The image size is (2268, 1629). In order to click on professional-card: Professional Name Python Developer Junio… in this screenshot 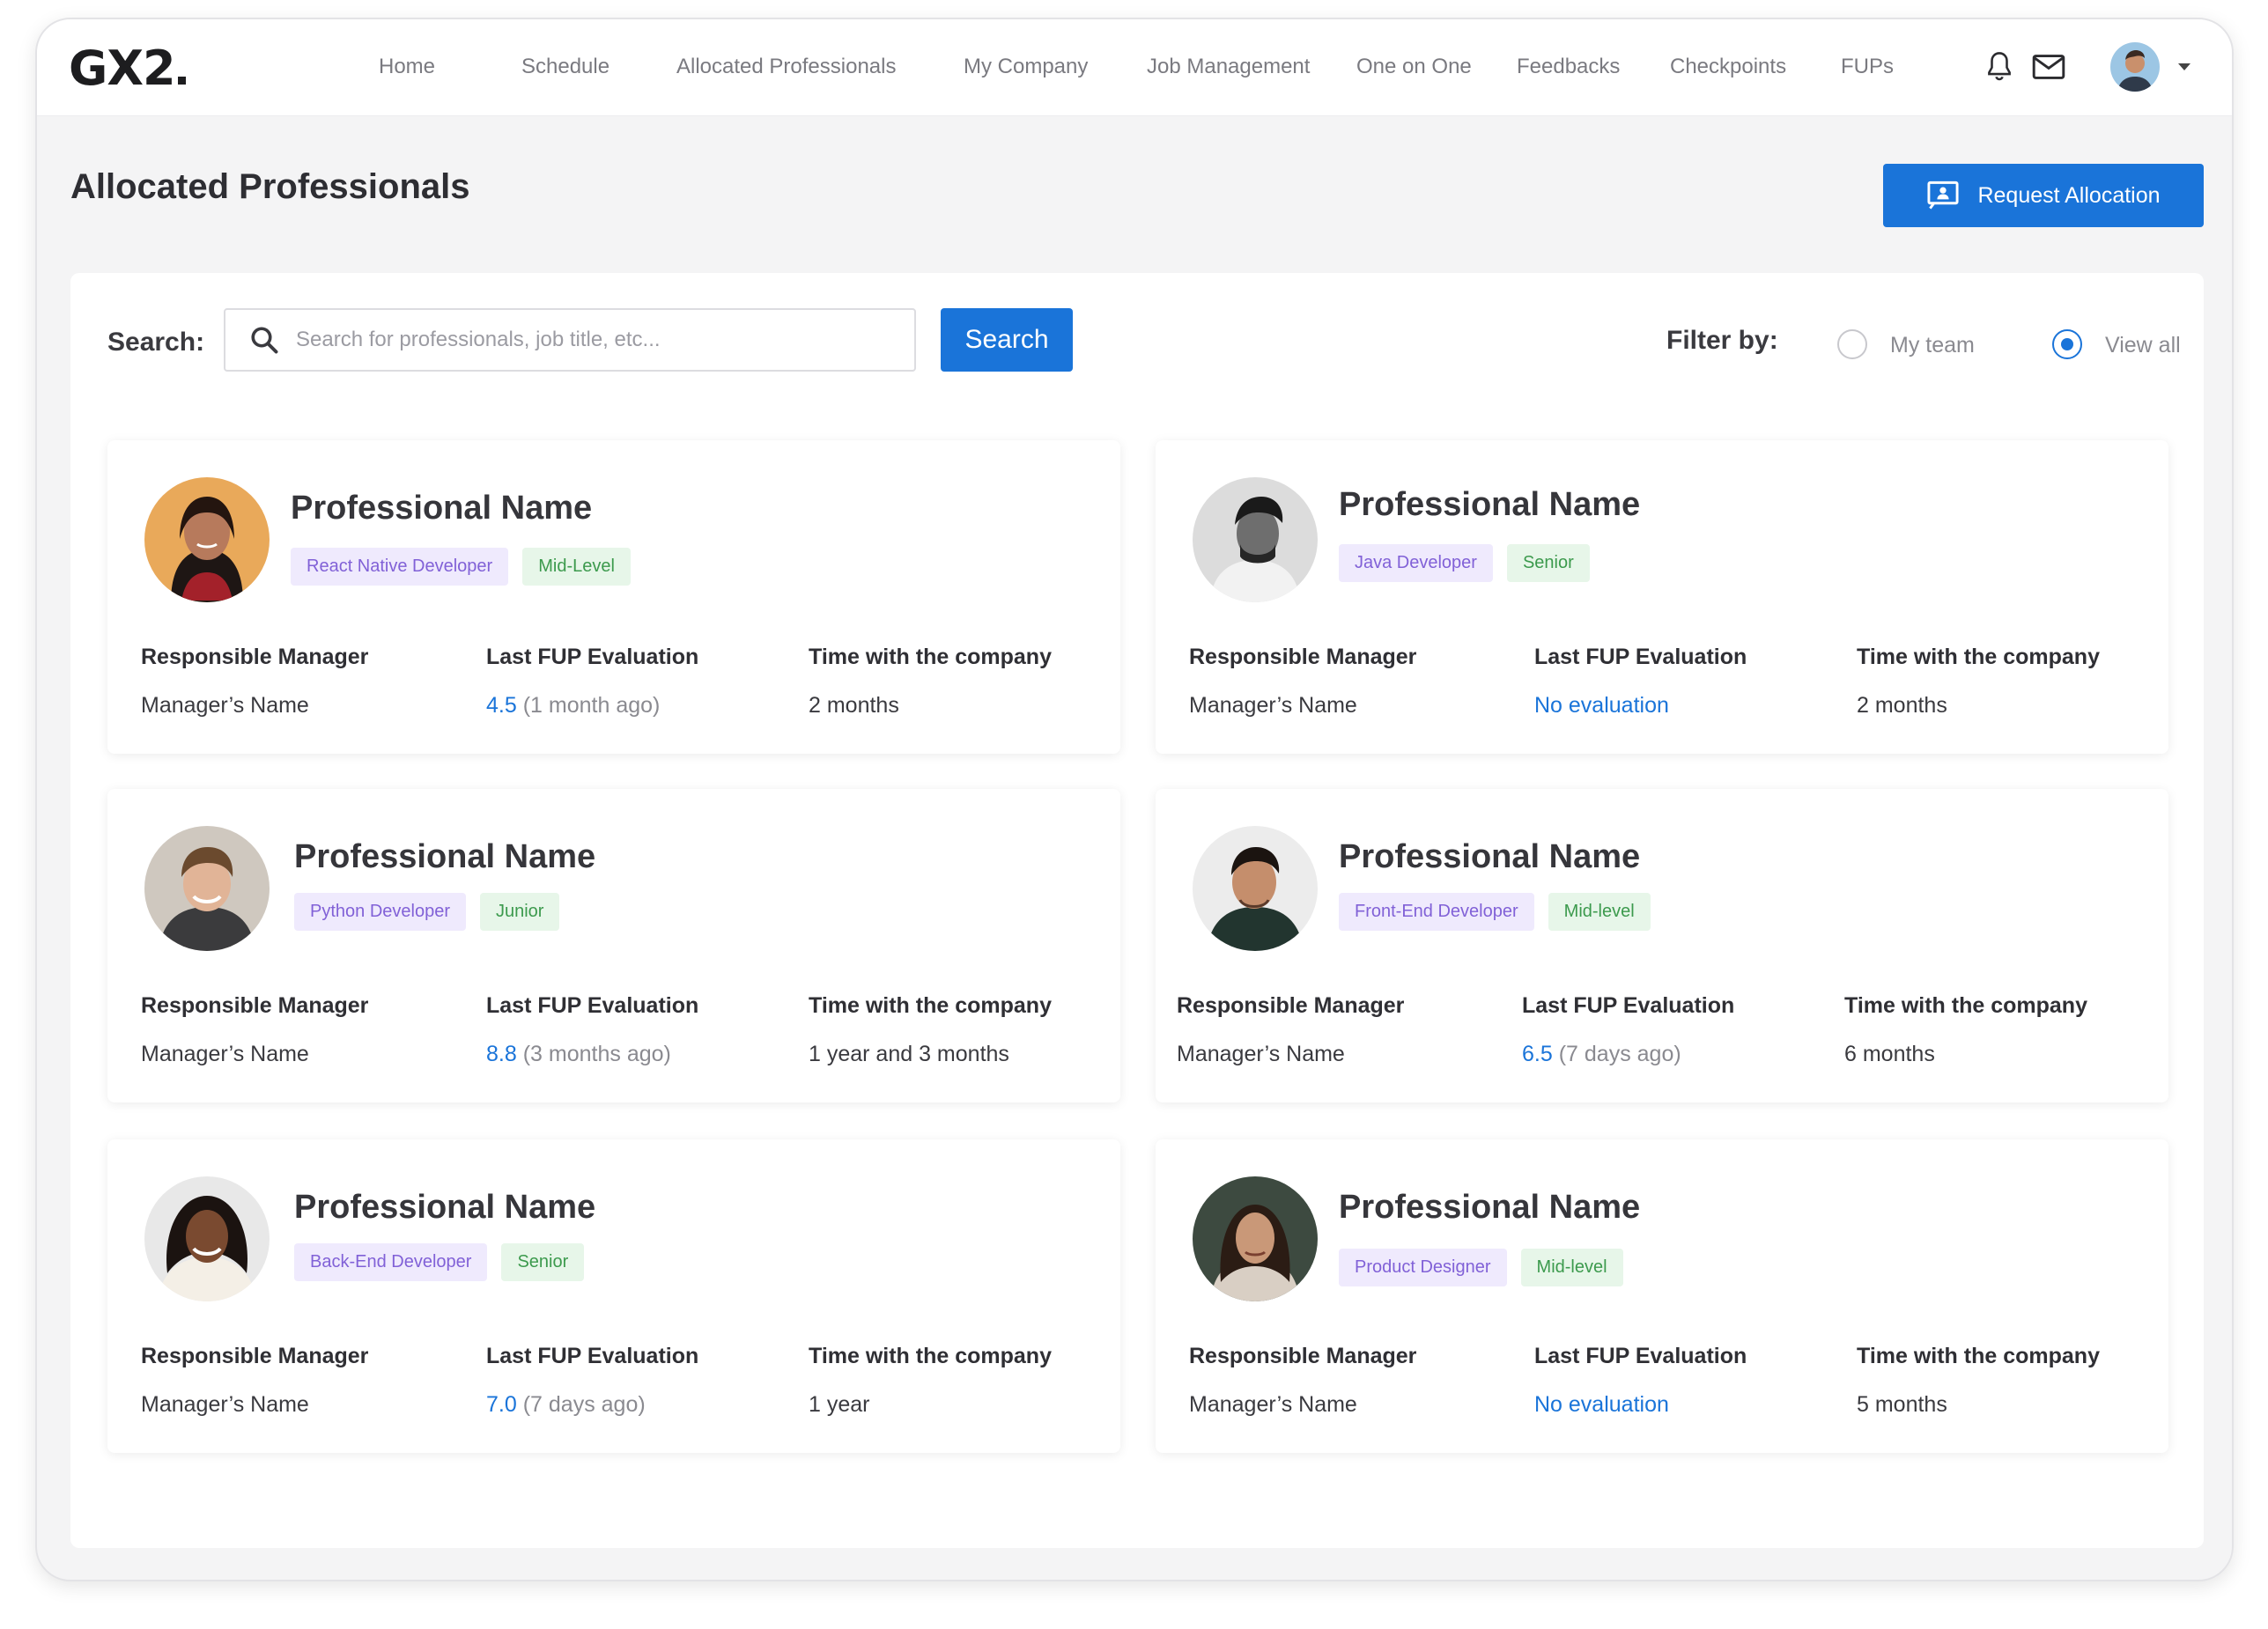, I will do `click(614, 945)`.